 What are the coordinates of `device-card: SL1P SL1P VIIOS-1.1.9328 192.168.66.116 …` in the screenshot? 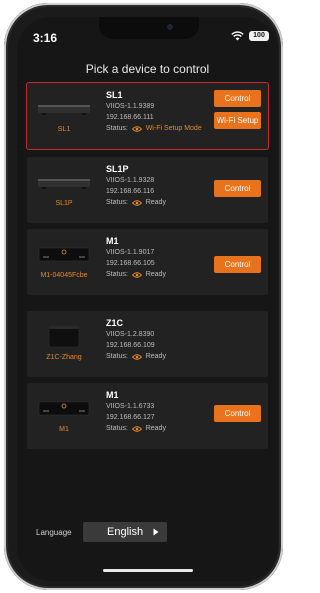 It's located at (147, 190).